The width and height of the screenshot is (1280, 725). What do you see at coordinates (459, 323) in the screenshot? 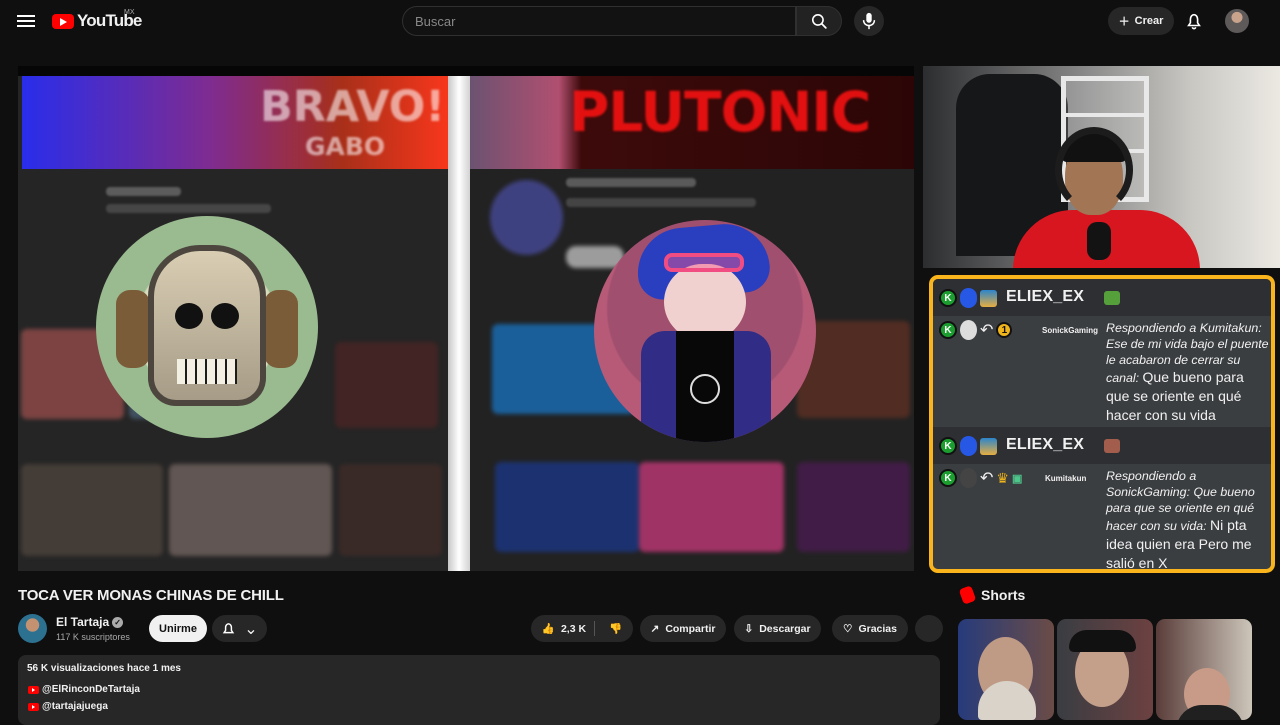
I see `video-divider` at bounding box center [459, 323].